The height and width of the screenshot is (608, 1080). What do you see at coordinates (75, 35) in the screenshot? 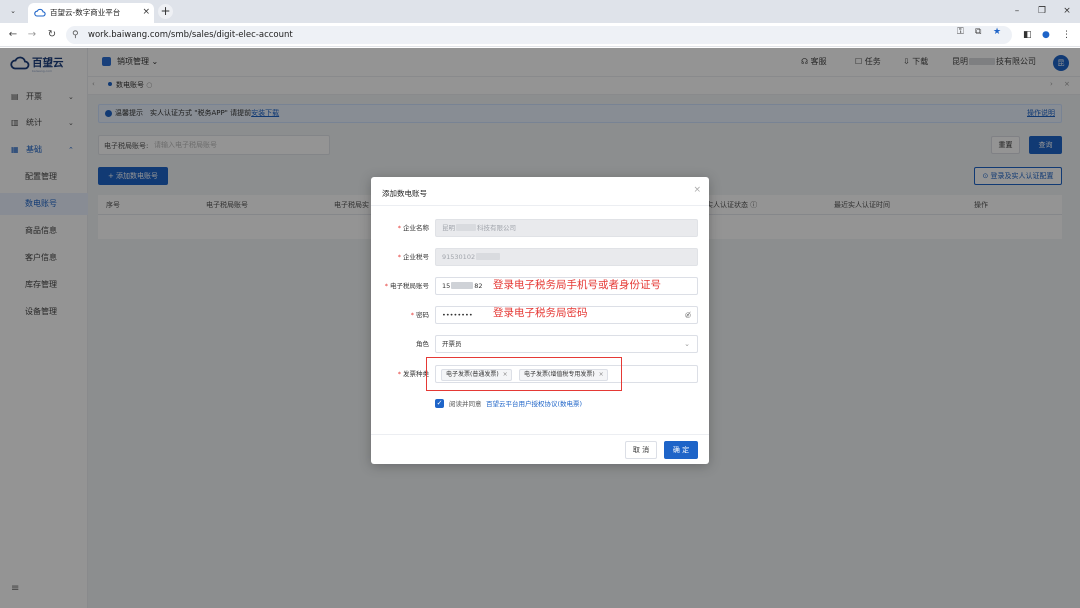
I see `site-info-icon: ⚲` at bounding box center [75, 35].